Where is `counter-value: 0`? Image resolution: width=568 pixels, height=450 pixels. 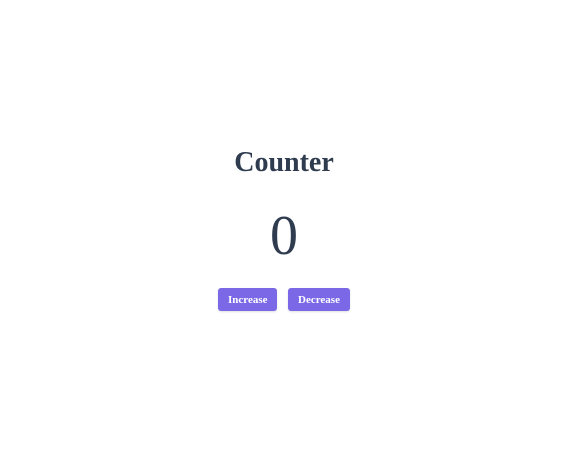 counter-value: 0 is located at coordinates (284, 236).